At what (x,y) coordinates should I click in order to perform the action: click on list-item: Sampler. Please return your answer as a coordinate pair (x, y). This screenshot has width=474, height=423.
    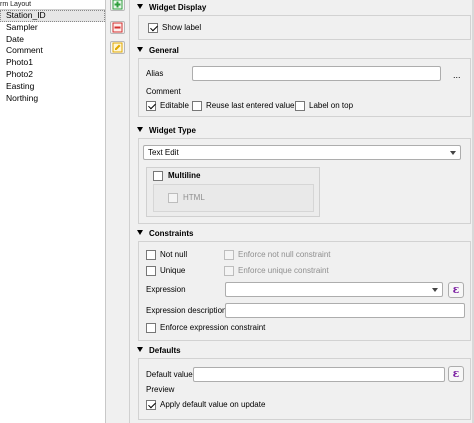
    Looking at the image, I should click on (52, 28).